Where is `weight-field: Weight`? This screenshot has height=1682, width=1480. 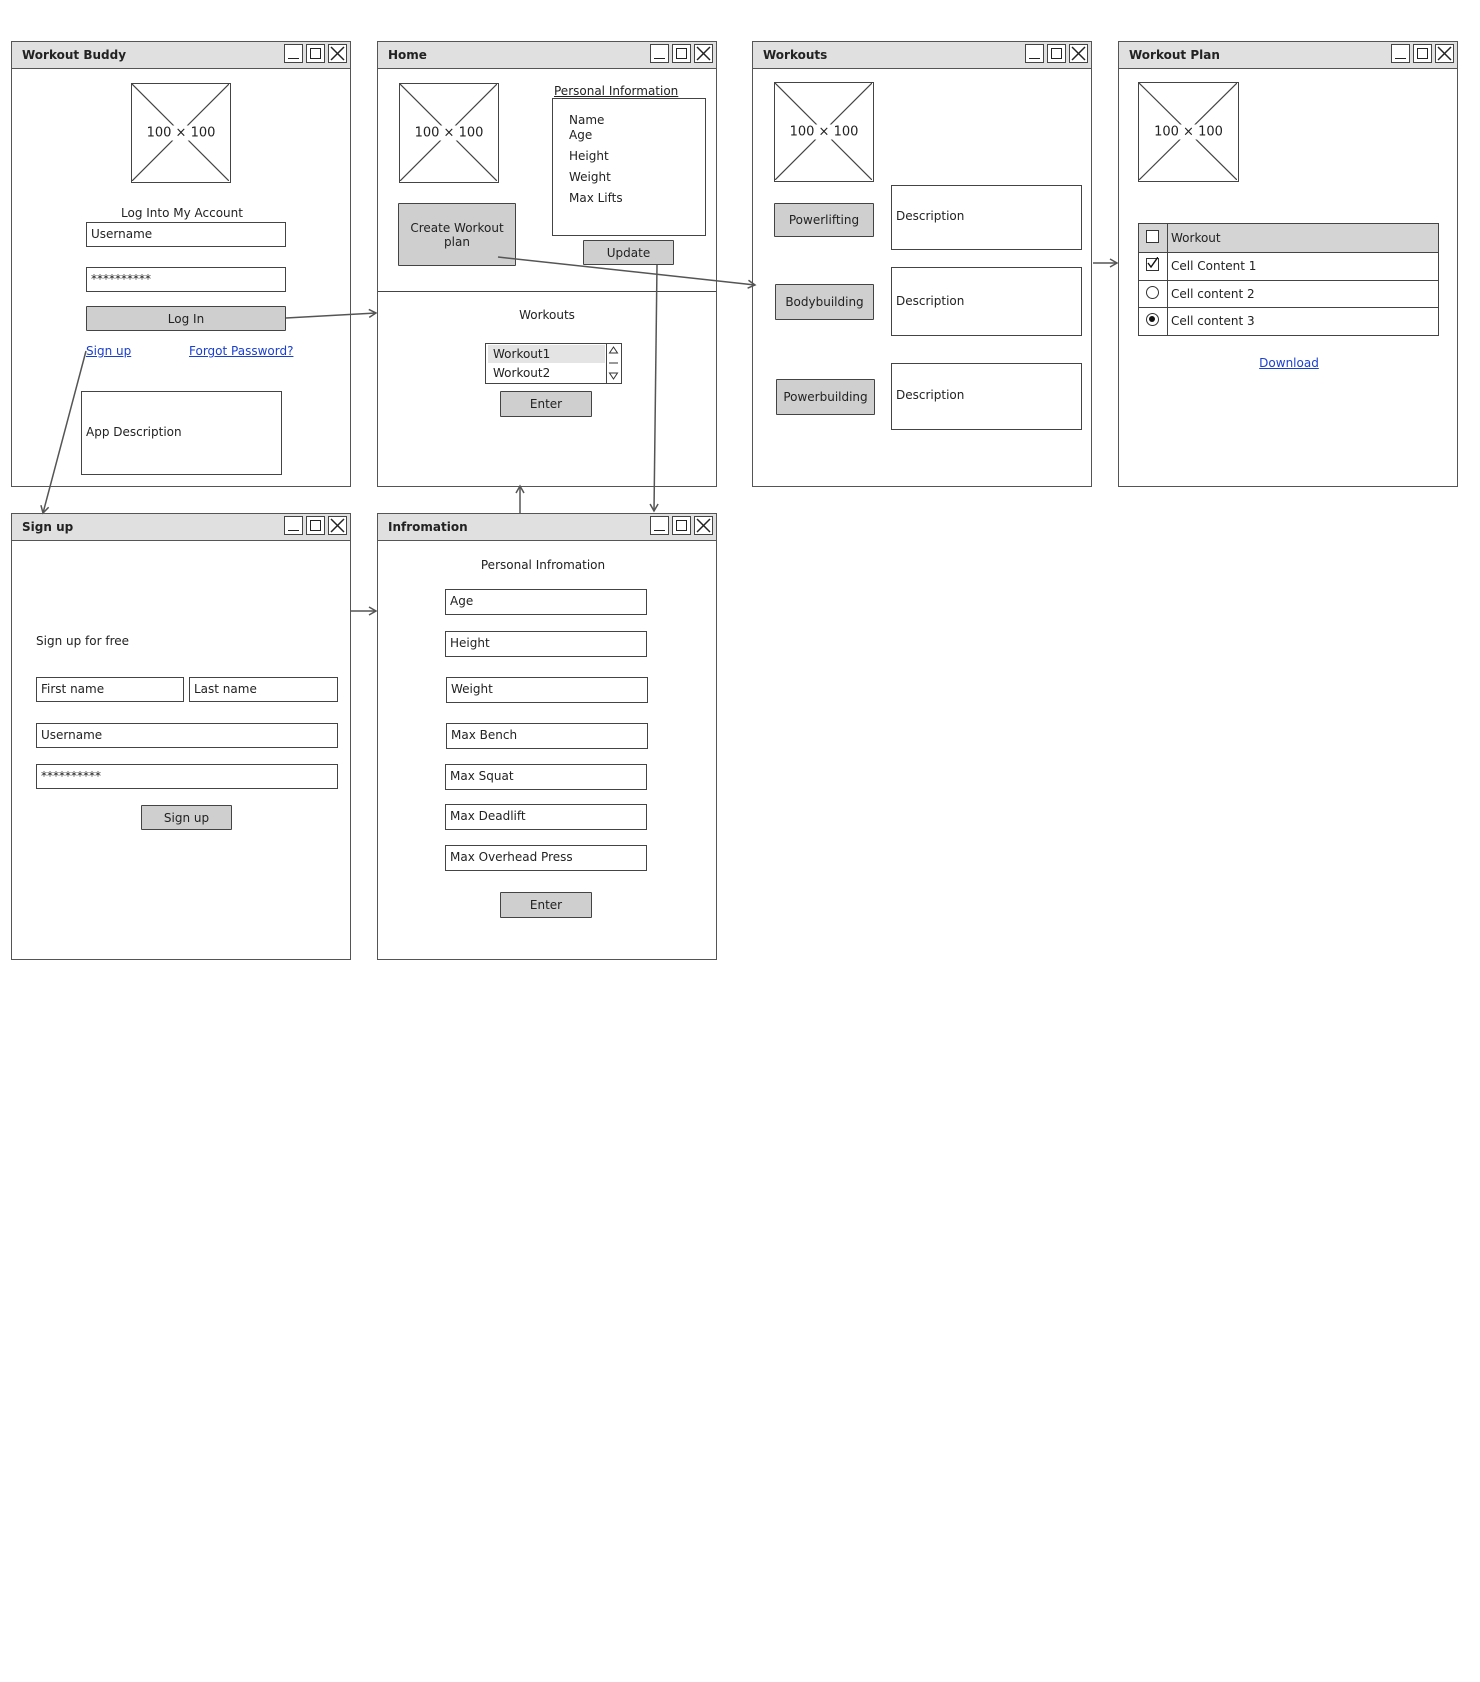 weight-field: Weight is located at coordinates (547, 690).